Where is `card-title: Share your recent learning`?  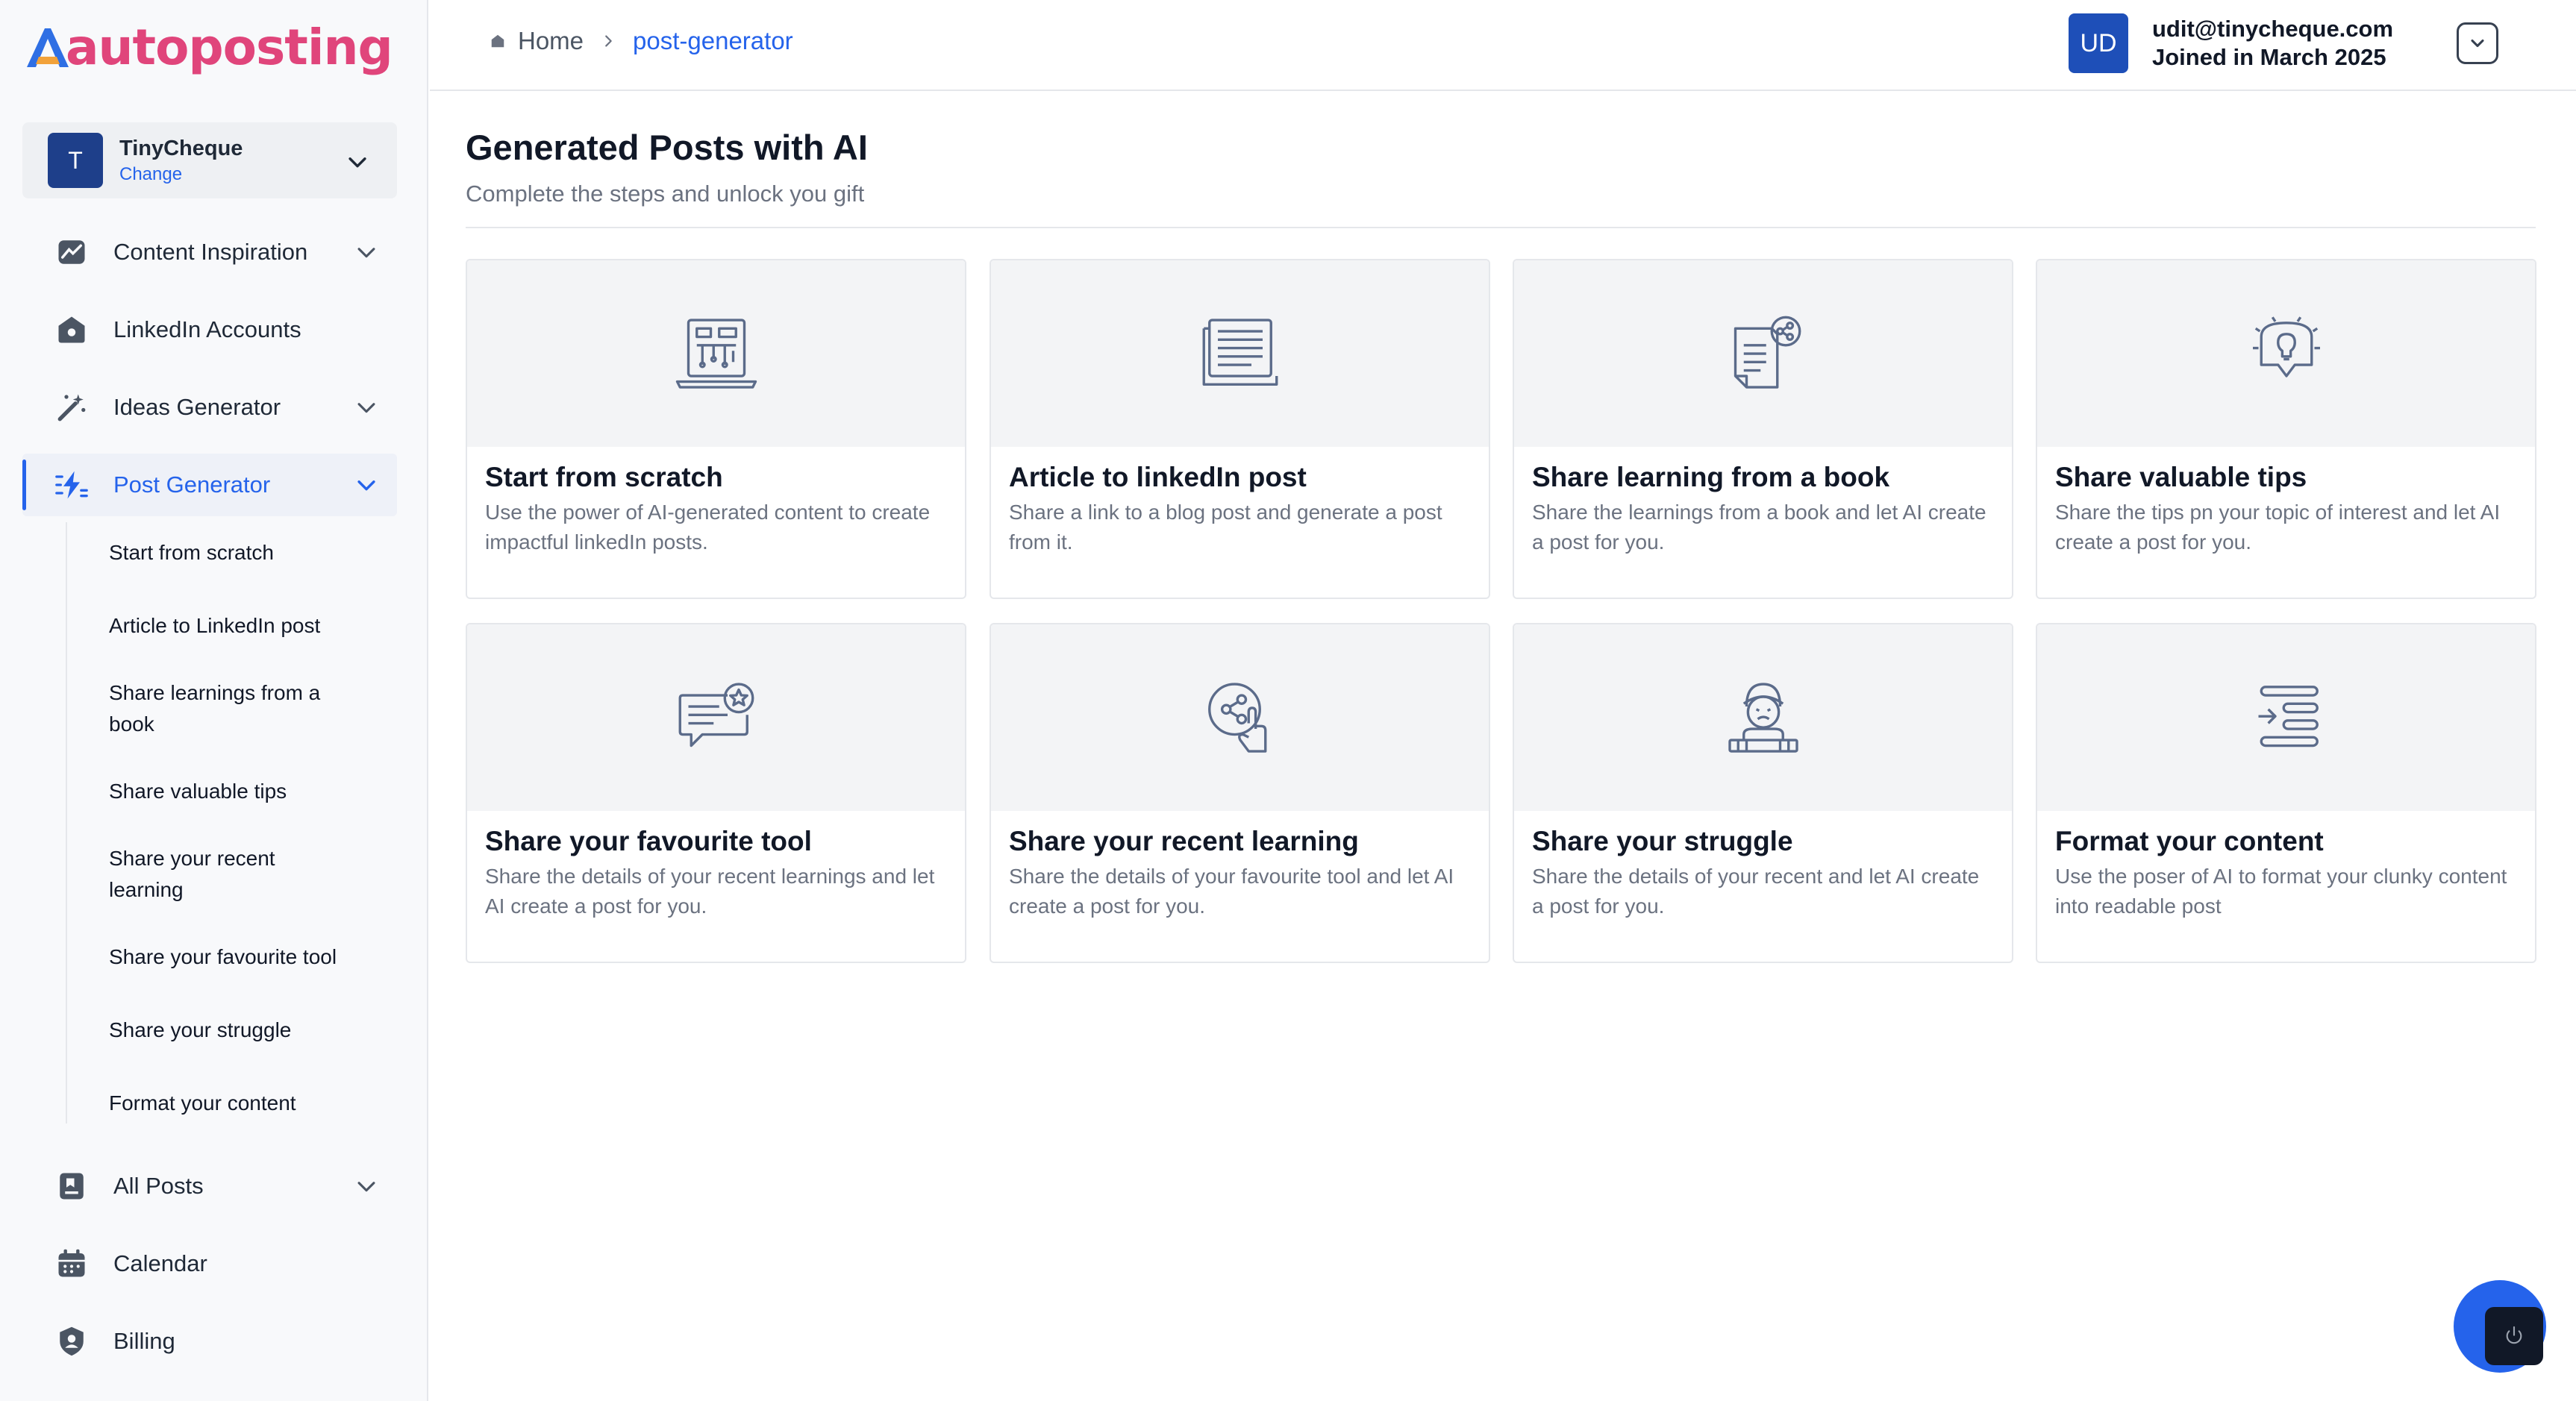 card-title: Share your recent learning is located at coordinates (1184, 841).